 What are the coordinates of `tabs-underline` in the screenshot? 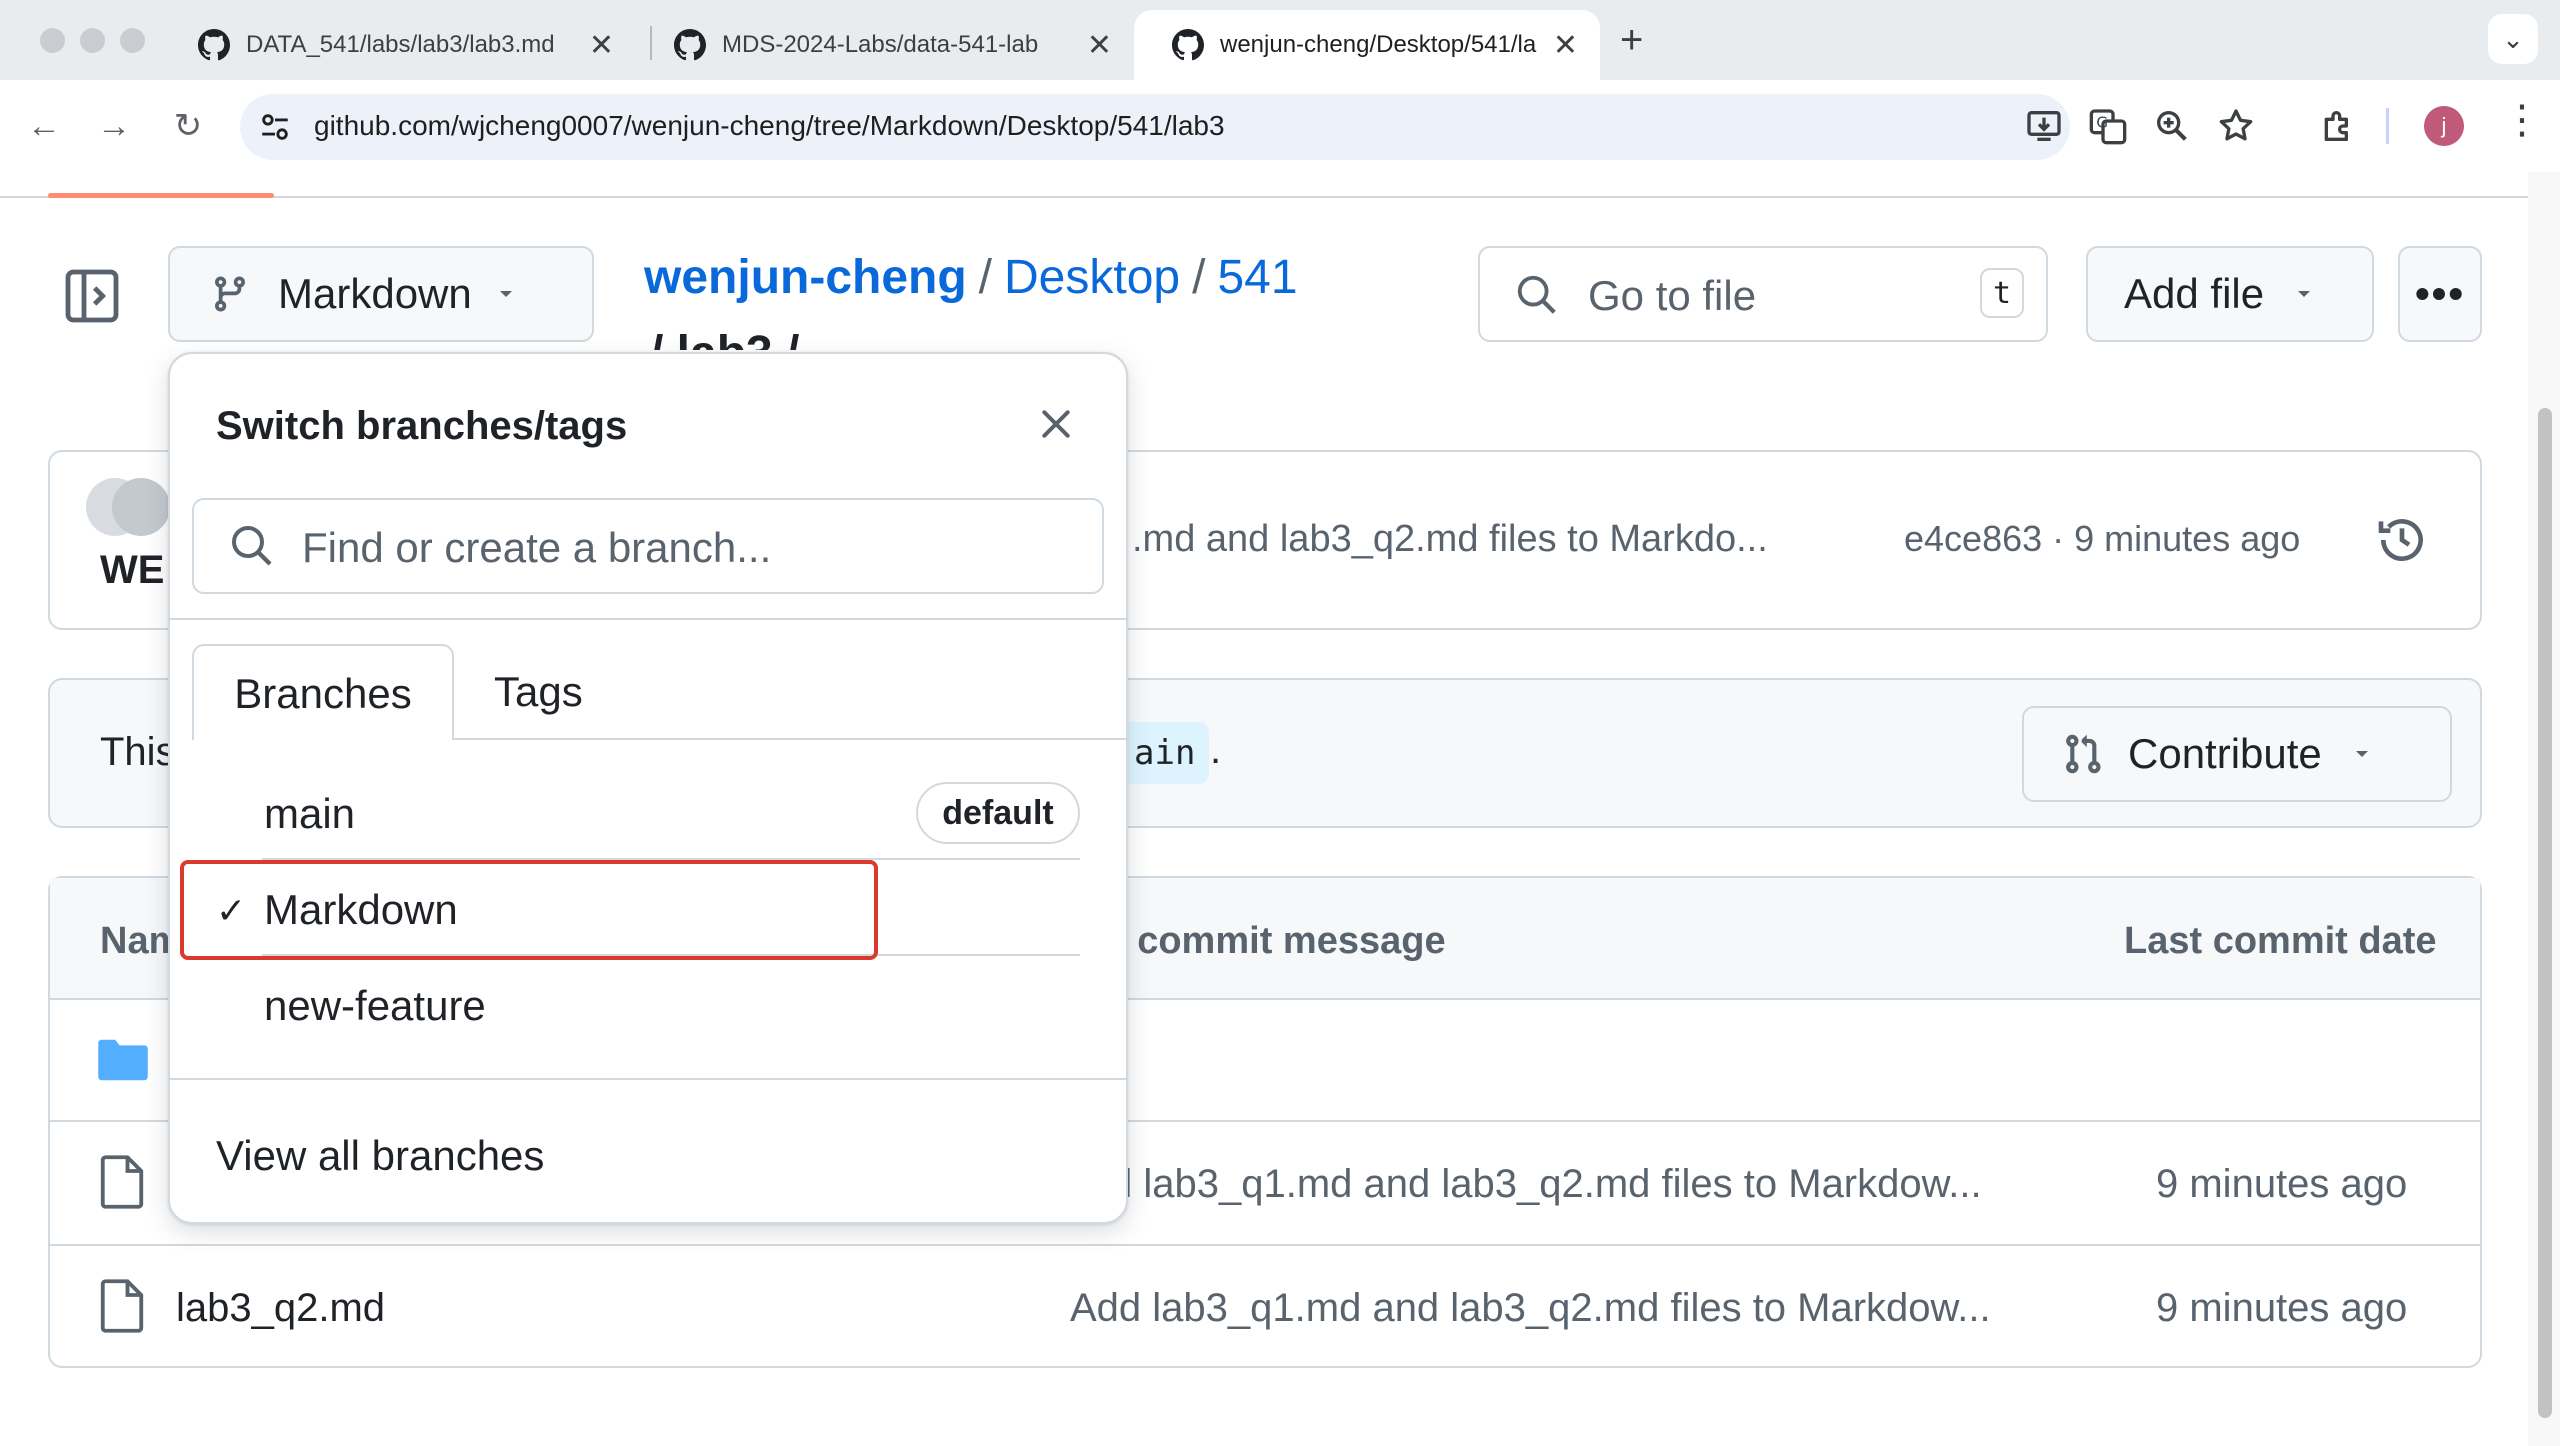 It's located at (790, 739).